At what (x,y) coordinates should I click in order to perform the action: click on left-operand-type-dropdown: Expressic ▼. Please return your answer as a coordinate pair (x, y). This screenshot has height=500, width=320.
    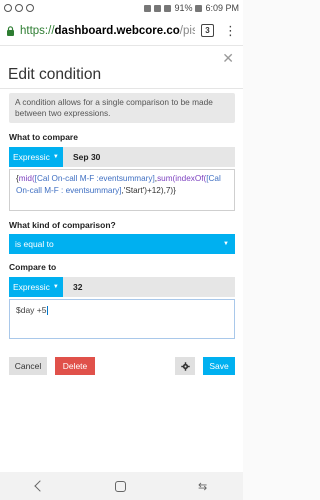
    Looking at the image, I should click on (36, 157).